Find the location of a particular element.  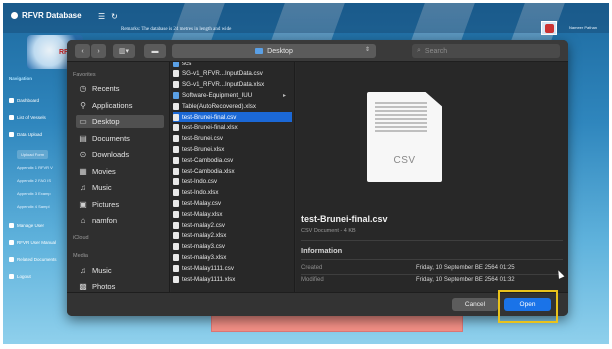

sidebar-item-manage-user: Manage User is located at coordinates (26, 225).